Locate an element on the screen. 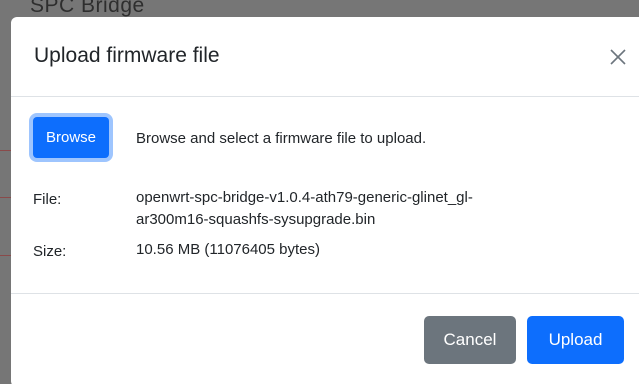 This screenshot has width=639, height=384. close-button is located at coordinates (618, 56).